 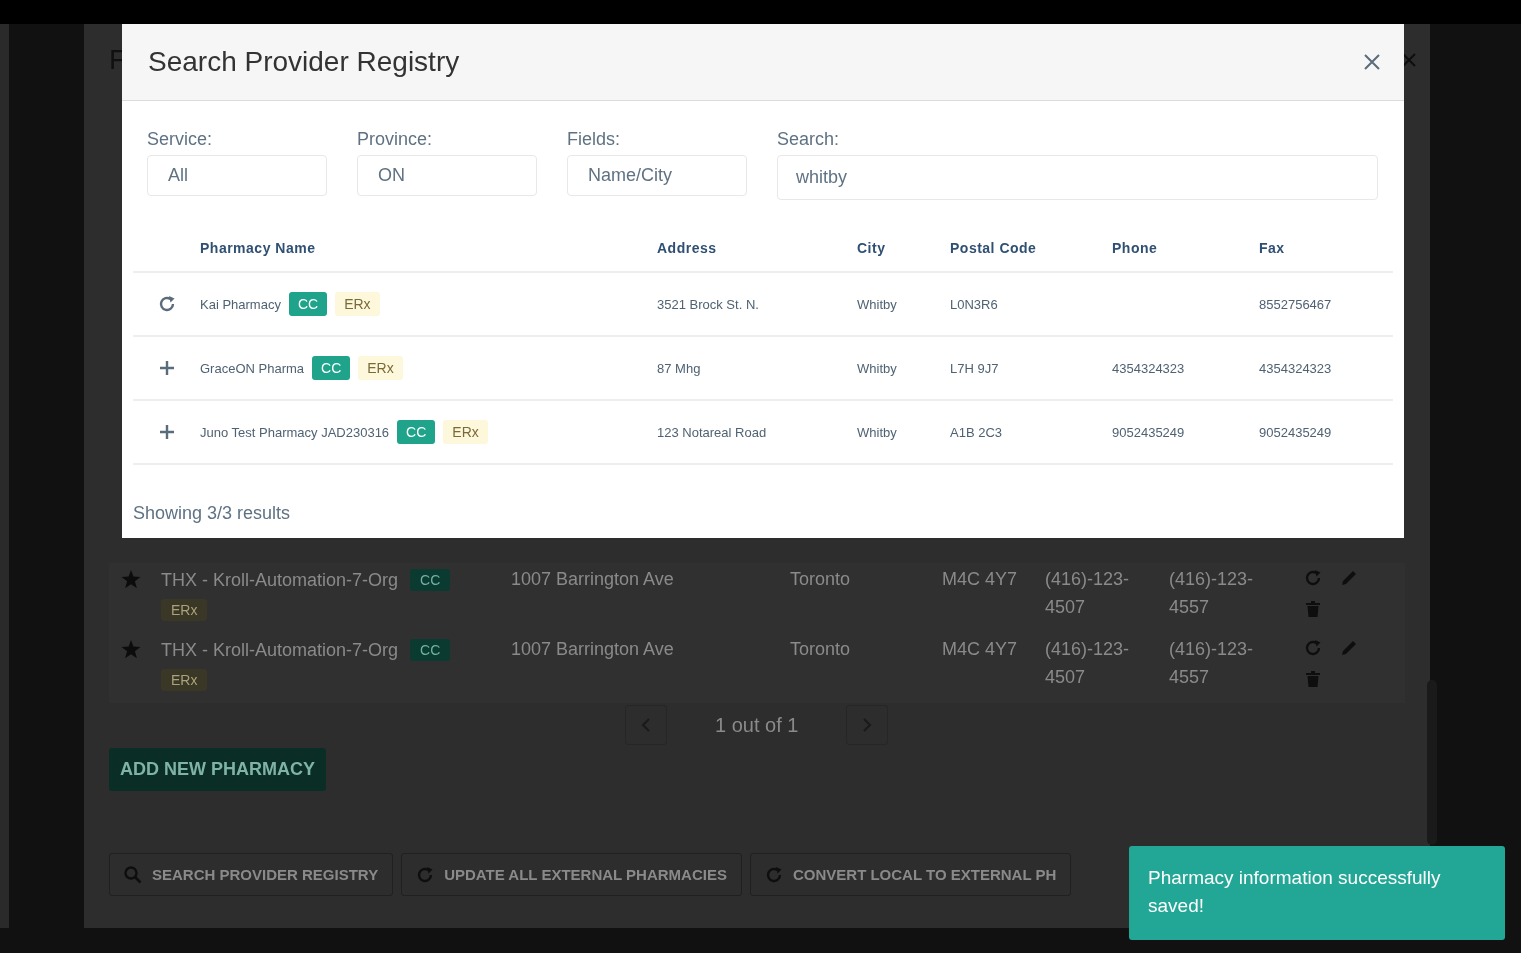 What do you see at coordinates (712, 432) in the screenshot?
I see `address-cell: 123 Notareal Road` at bounding box center [712, 432].